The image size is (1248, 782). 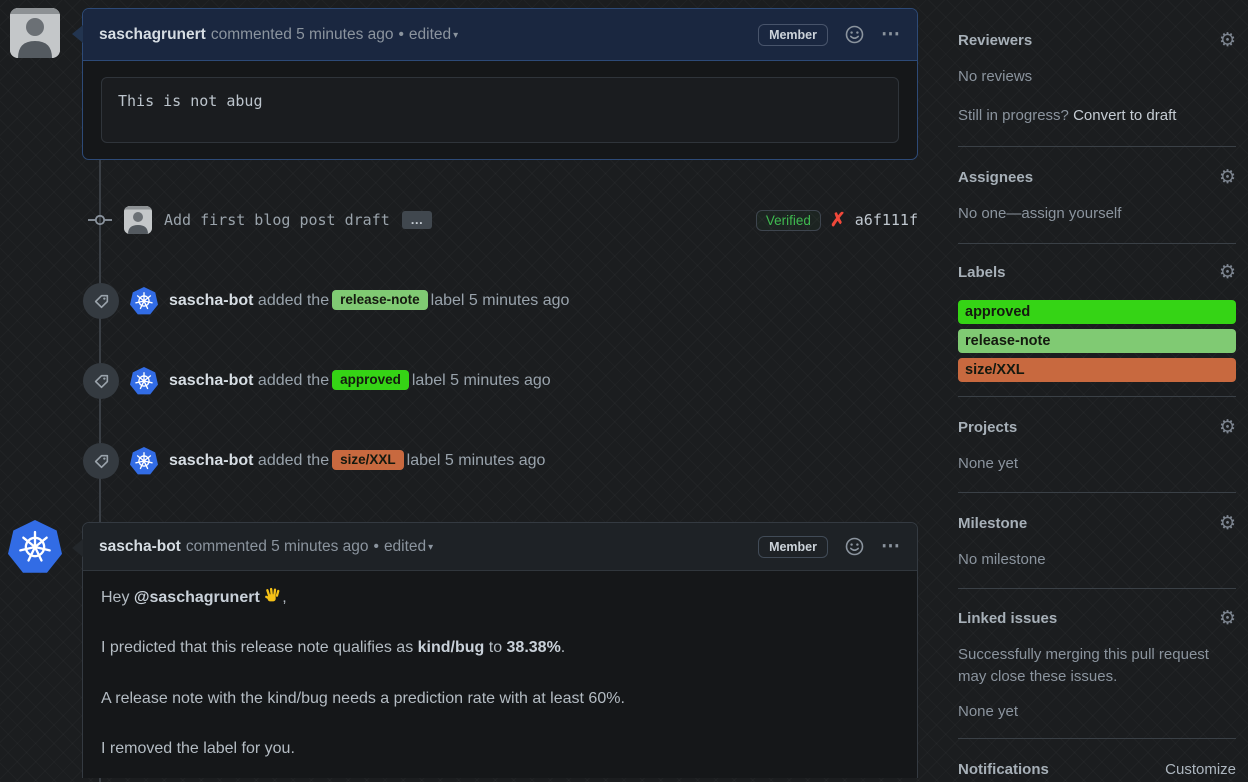 I want to click on reviewers-hint: Still in progress? Convert to draft, so click(x=1067, y=115).